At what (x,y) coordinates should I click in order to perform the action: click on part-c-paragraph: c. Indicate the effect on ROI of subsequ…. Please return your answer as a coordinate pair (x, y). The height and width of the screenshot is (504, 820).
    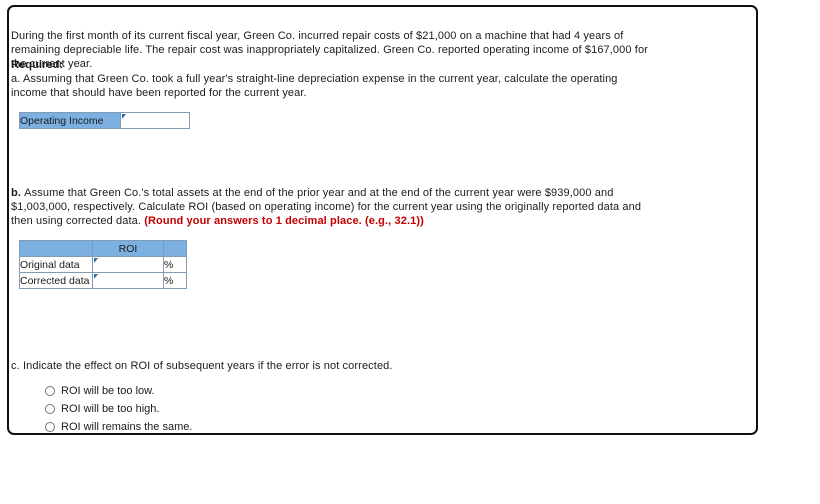
    Looking at the image, I should click on (202, 366).